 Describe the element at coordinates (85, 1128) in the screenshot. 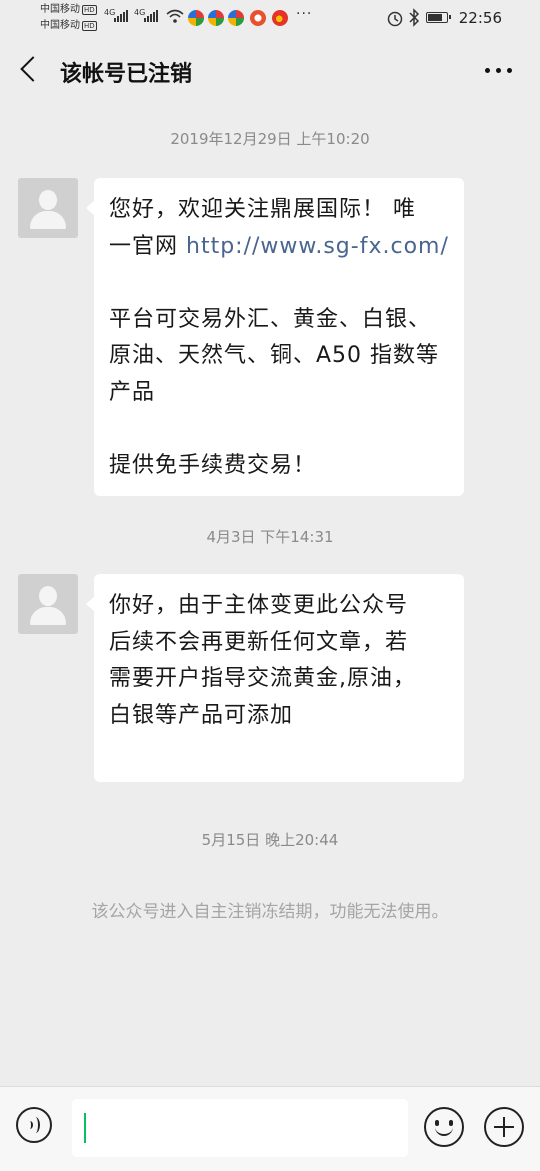

I see `text-caret` at that location.